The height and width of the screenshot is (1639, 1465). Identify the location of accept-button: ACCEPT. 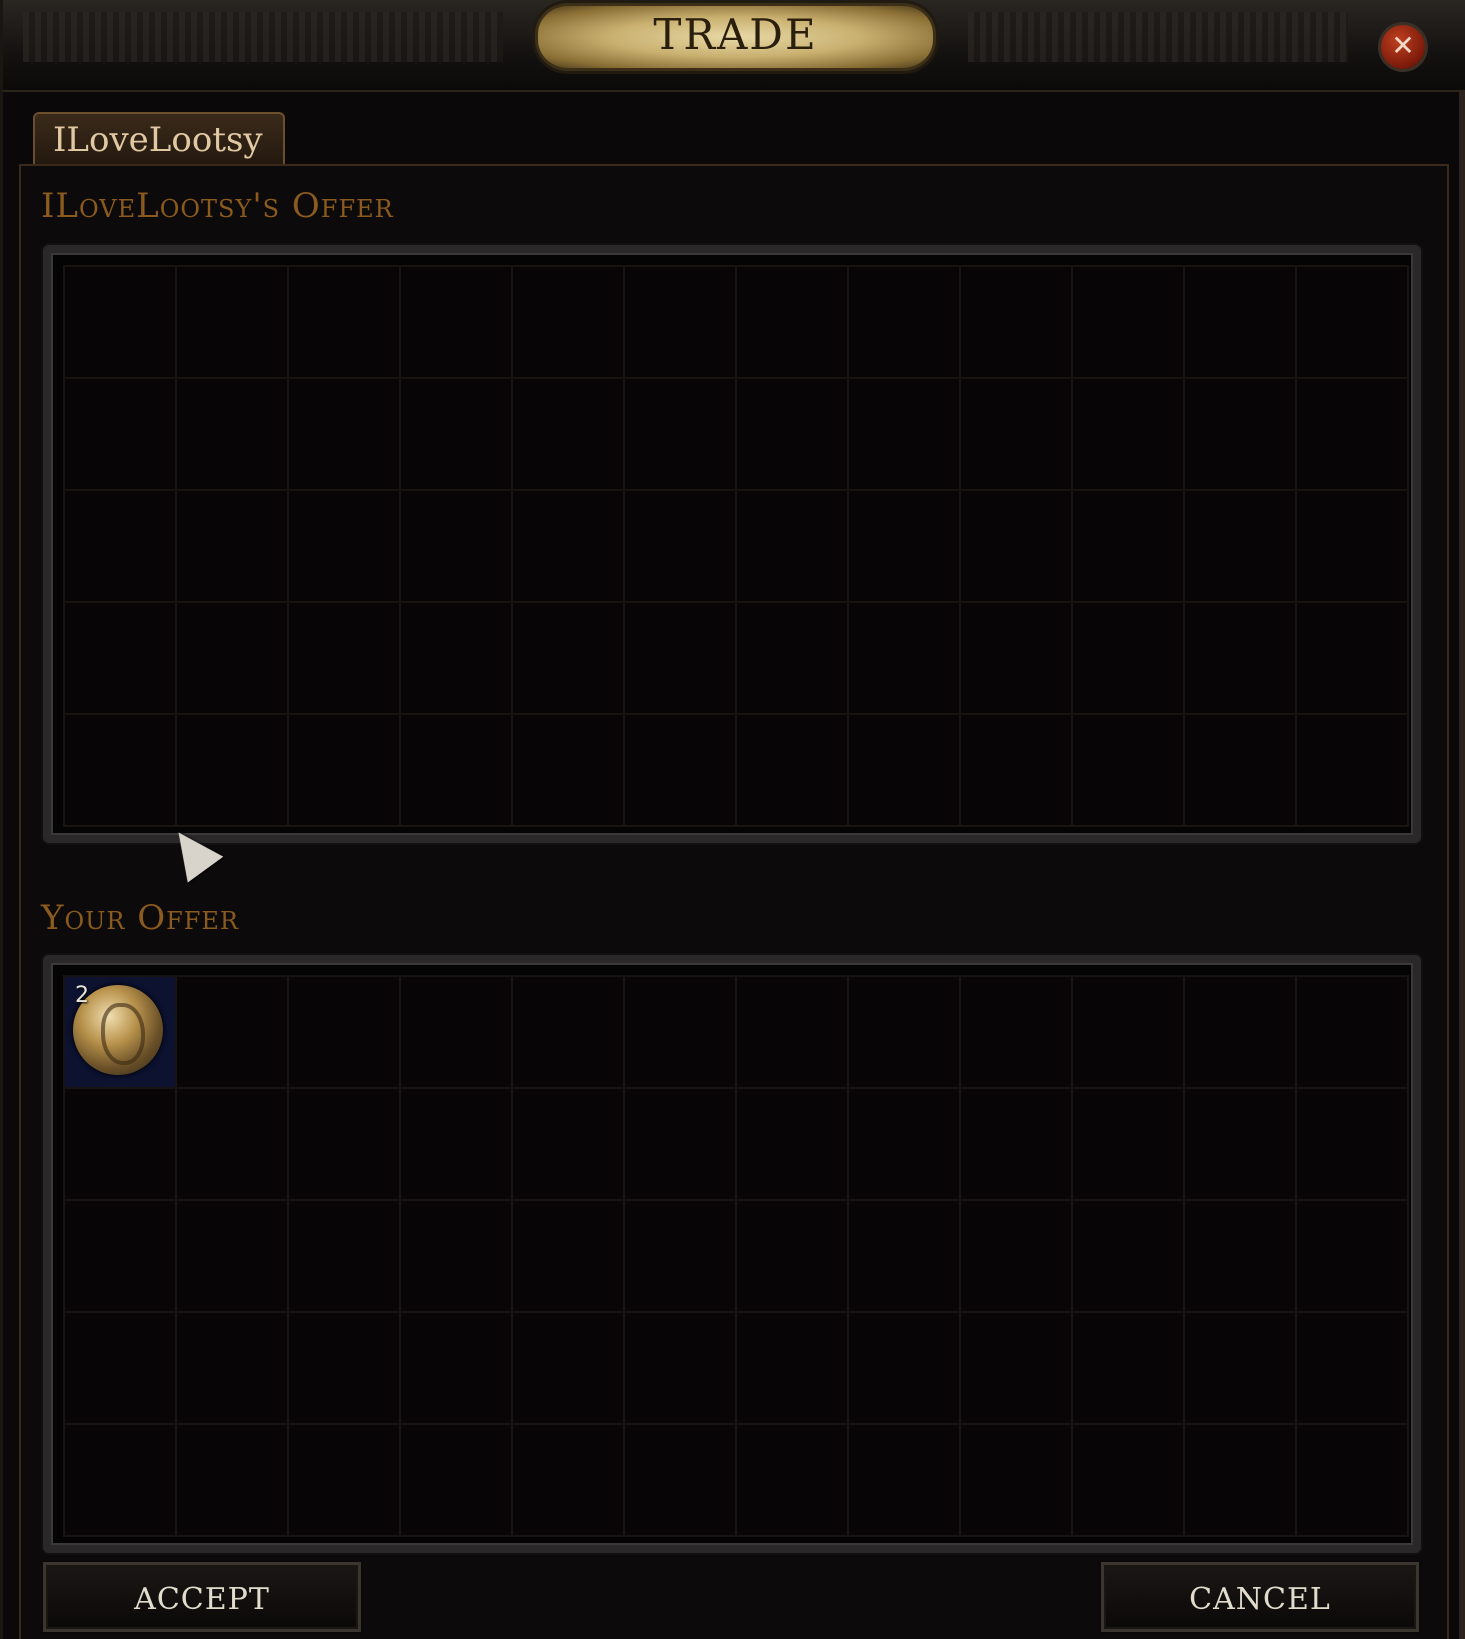
(202, 1597).